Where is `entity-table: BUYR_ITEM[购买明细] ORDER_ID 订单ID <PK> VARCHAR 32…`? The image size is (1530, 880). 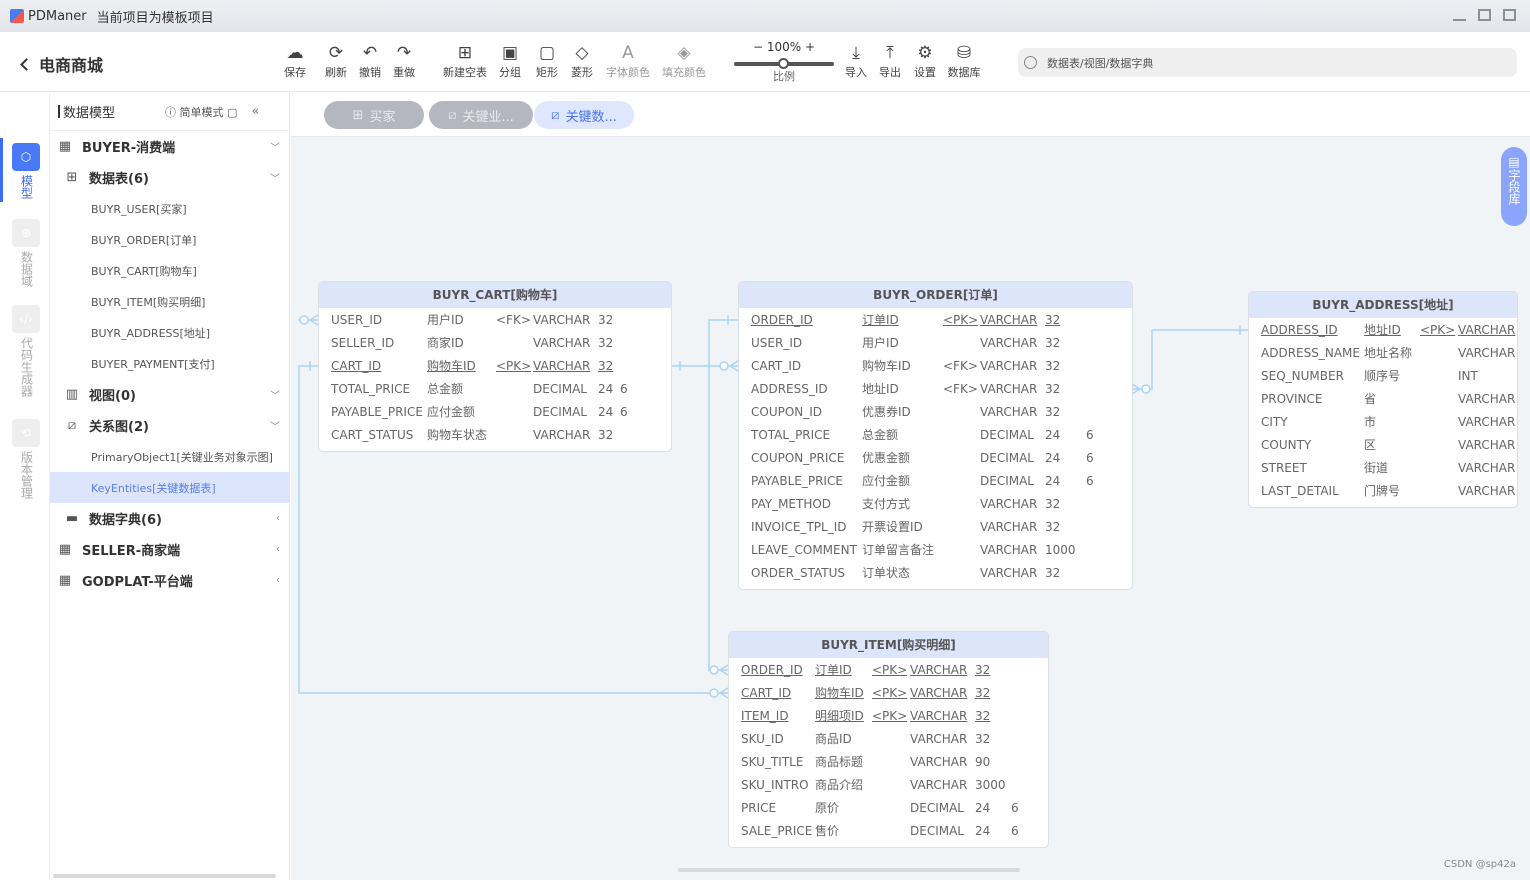
entity-table: BUYR_ITEM[购买明细] ORDER_ID 订单ID <PK> VARCHAR 32… is located at coordinates (888, 739).